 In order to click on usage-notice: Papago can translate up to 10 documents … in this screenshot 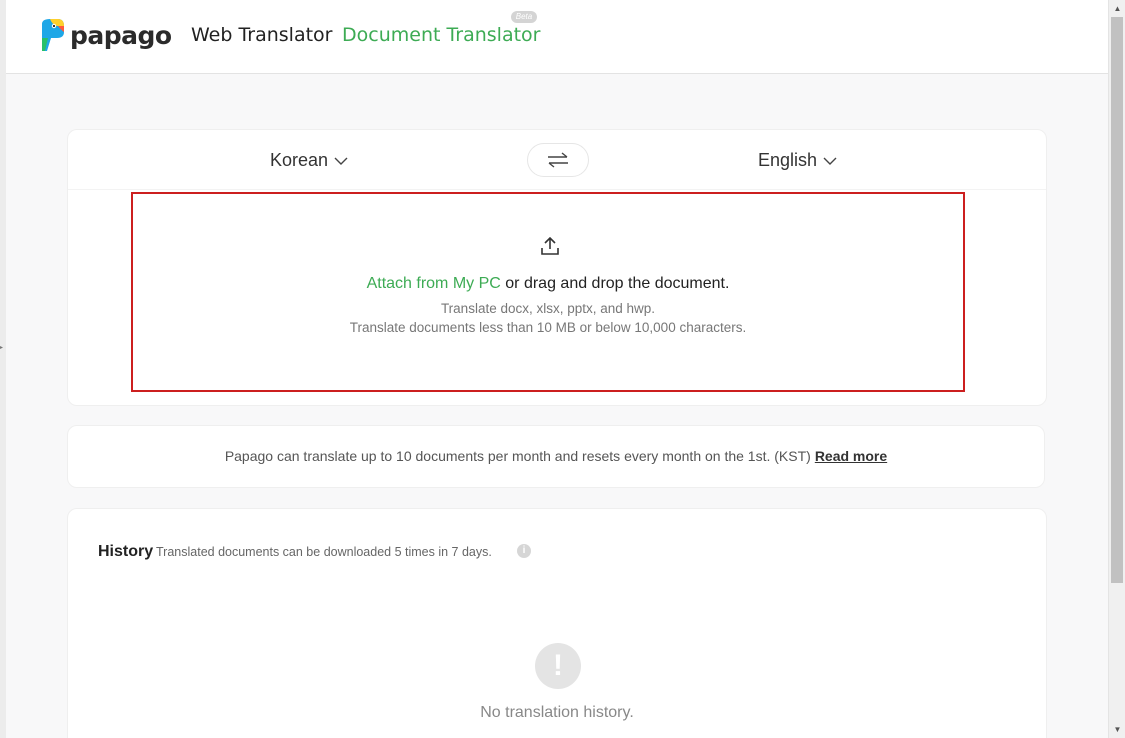, I will do `click(556, 456)`.